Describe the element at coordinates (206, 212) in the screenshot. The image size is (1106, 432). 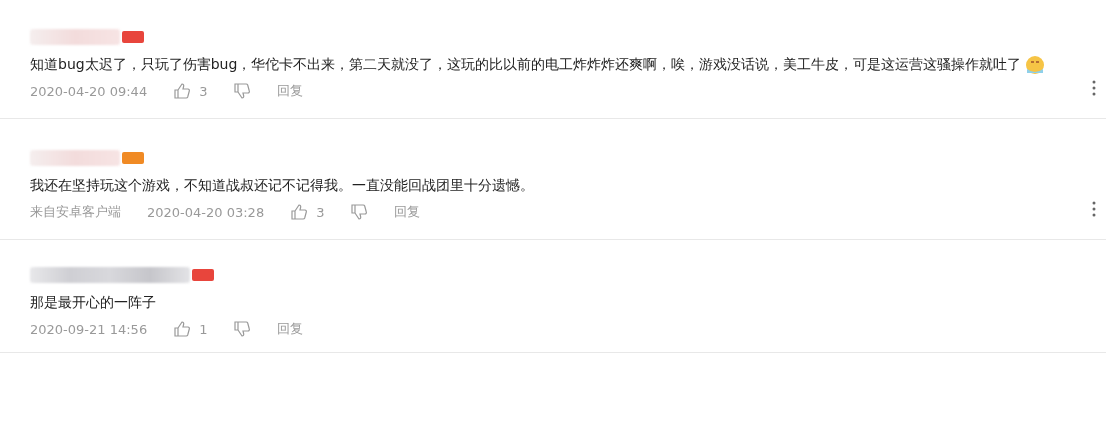
I see `timestamp: 2020-04-20 03:28` at that location.